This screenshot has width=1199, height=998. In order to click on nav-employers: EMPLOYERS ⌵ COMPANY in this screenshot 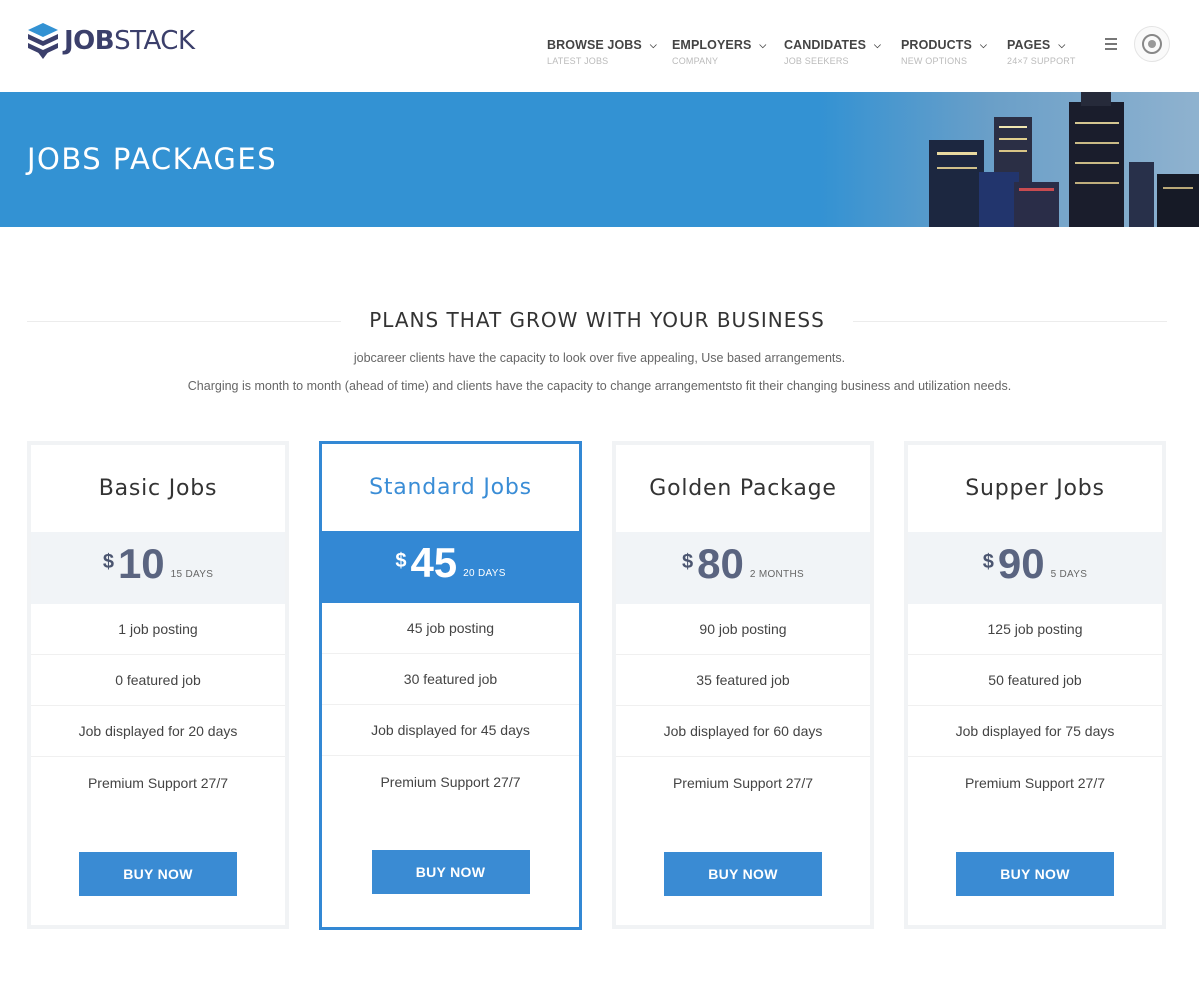, I will do `click(719, 52)`.